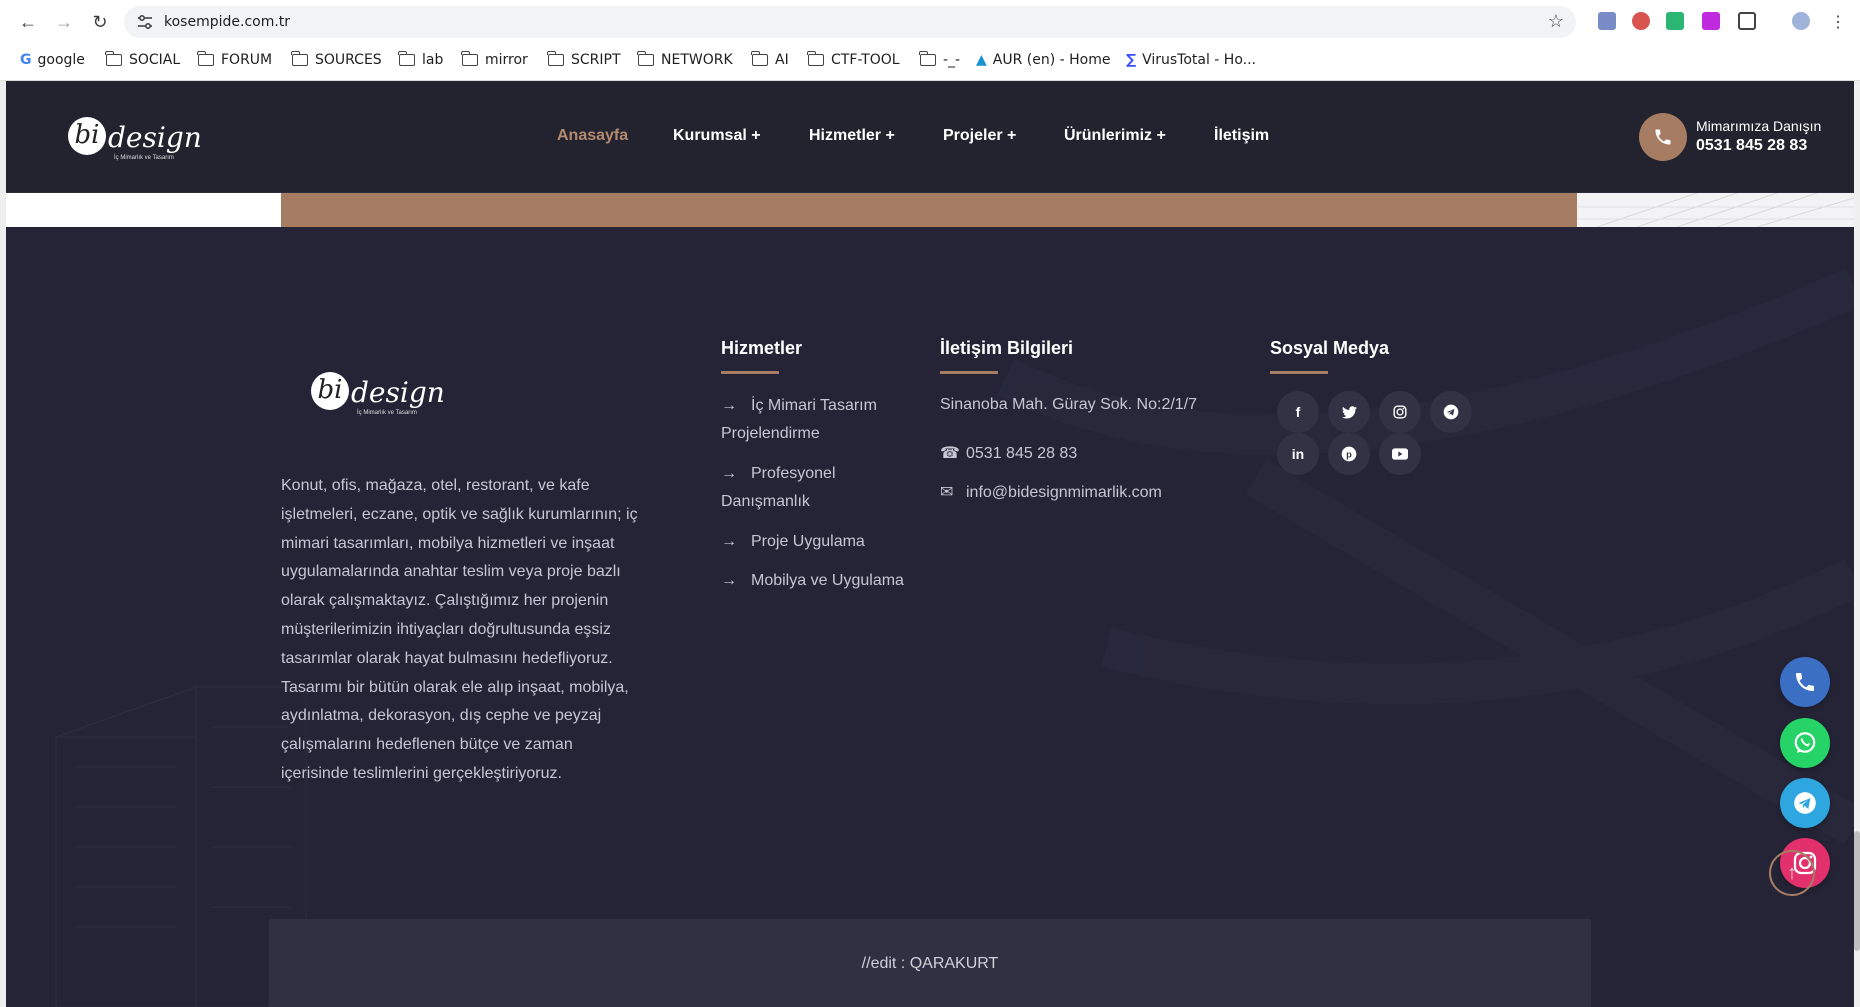 The image size is (1860, 1007). What do you see at coordinates (227, 22) in the screenshot?
I see `url-text: kosempide.com.tr` at bounding box center [227, 22].